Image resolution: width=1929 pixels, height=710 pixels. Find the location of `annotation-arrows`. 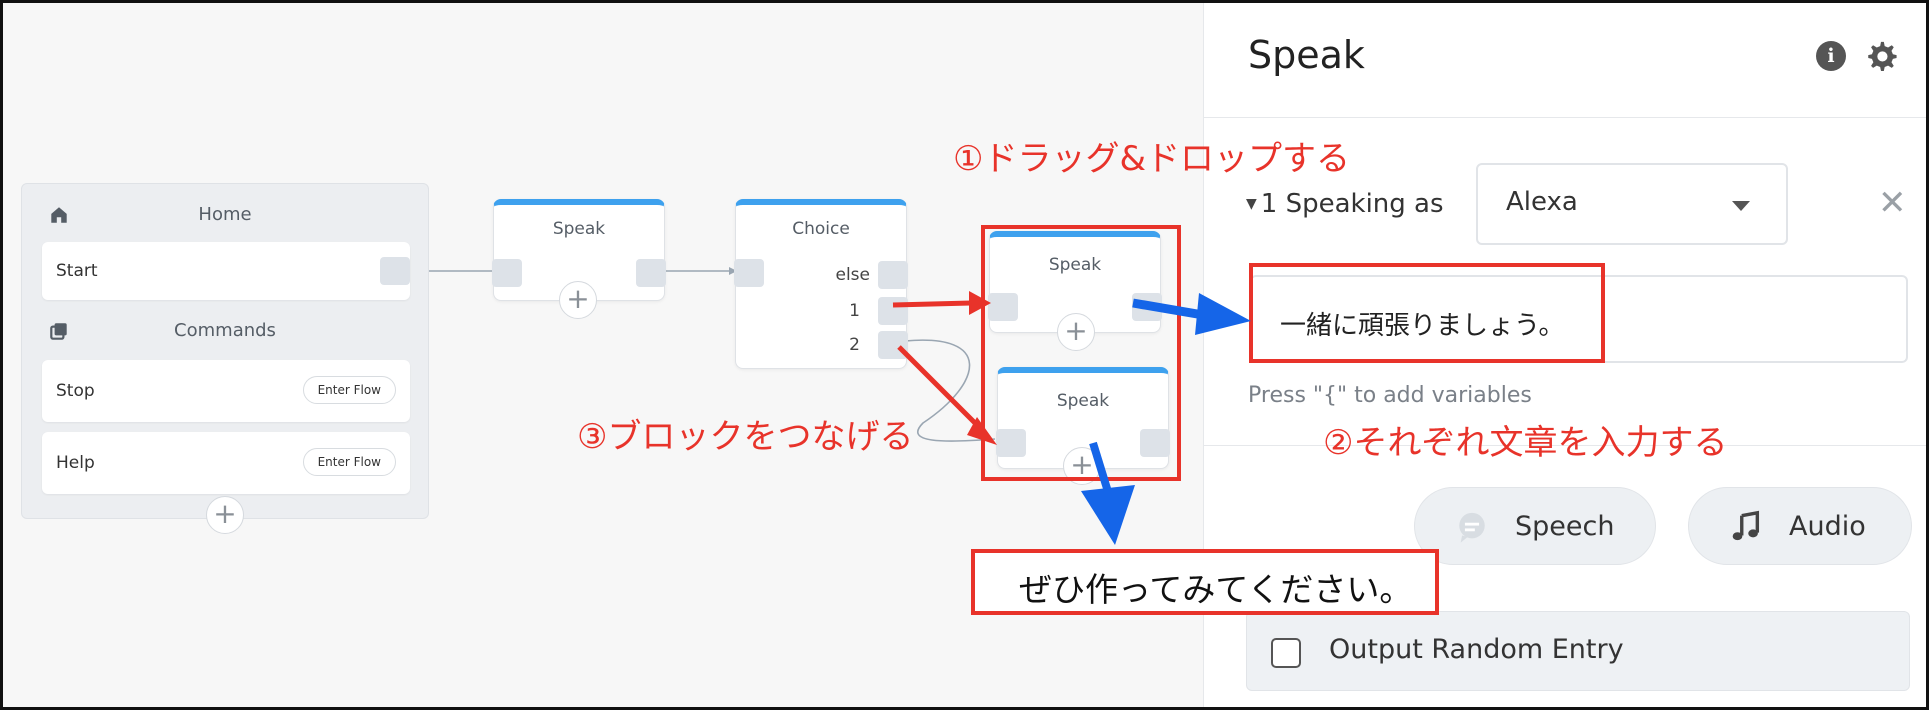

annotation-arrows is located at coordinates (1071, 418).